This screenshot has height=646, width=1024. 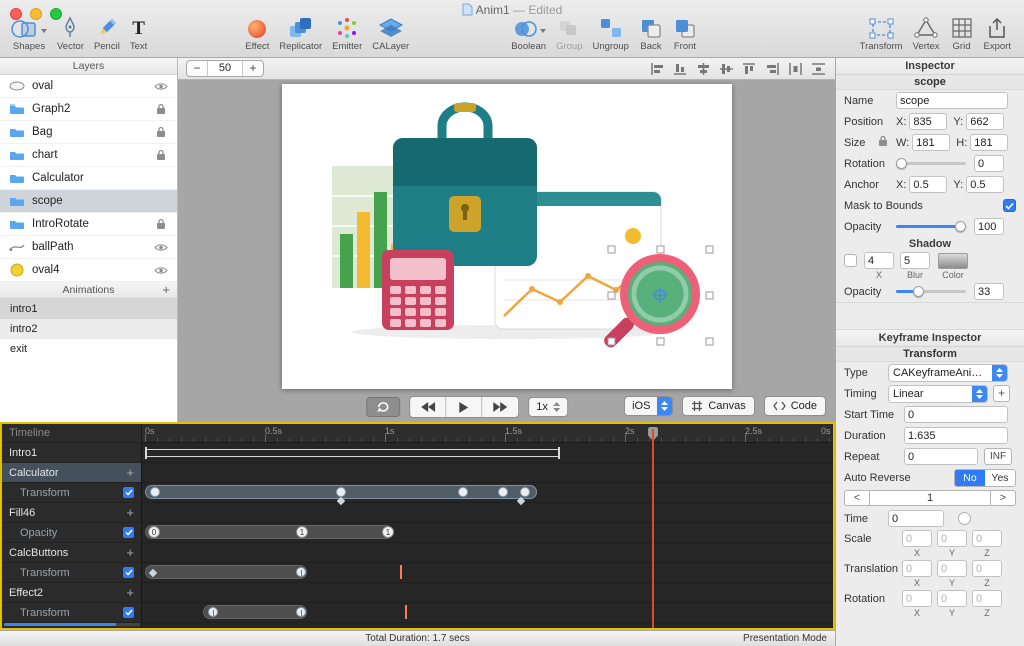 I want to click on tool-back: Back, so click(x=651, y=33).